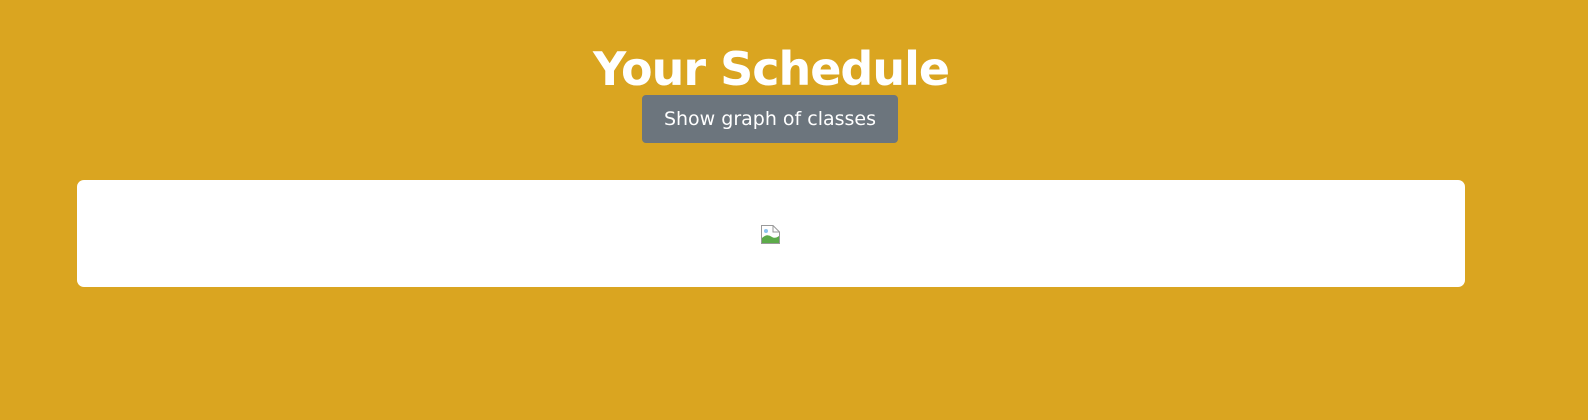 The image size is (1588, 420). I want to click on page-title: Your Schedule, so click(771, 68).